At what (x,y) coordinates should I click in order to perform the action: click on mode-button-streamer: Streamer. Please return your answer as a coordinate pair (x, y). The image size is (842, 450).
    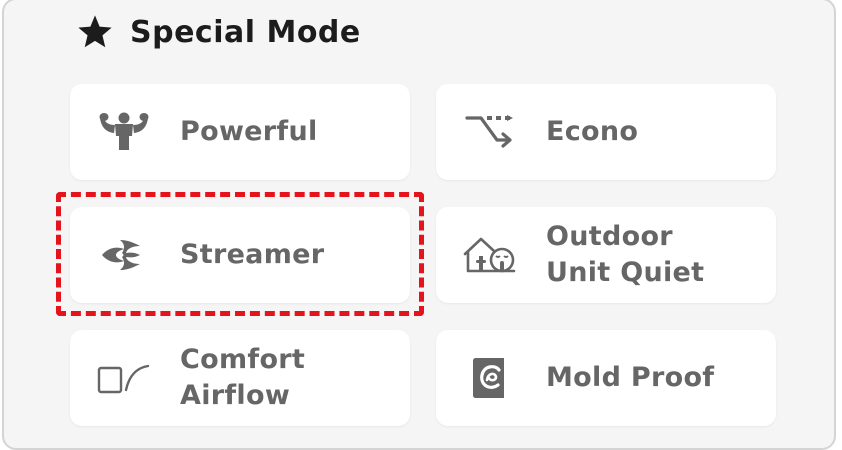
    Looking at the image, I should click on (240, 255).